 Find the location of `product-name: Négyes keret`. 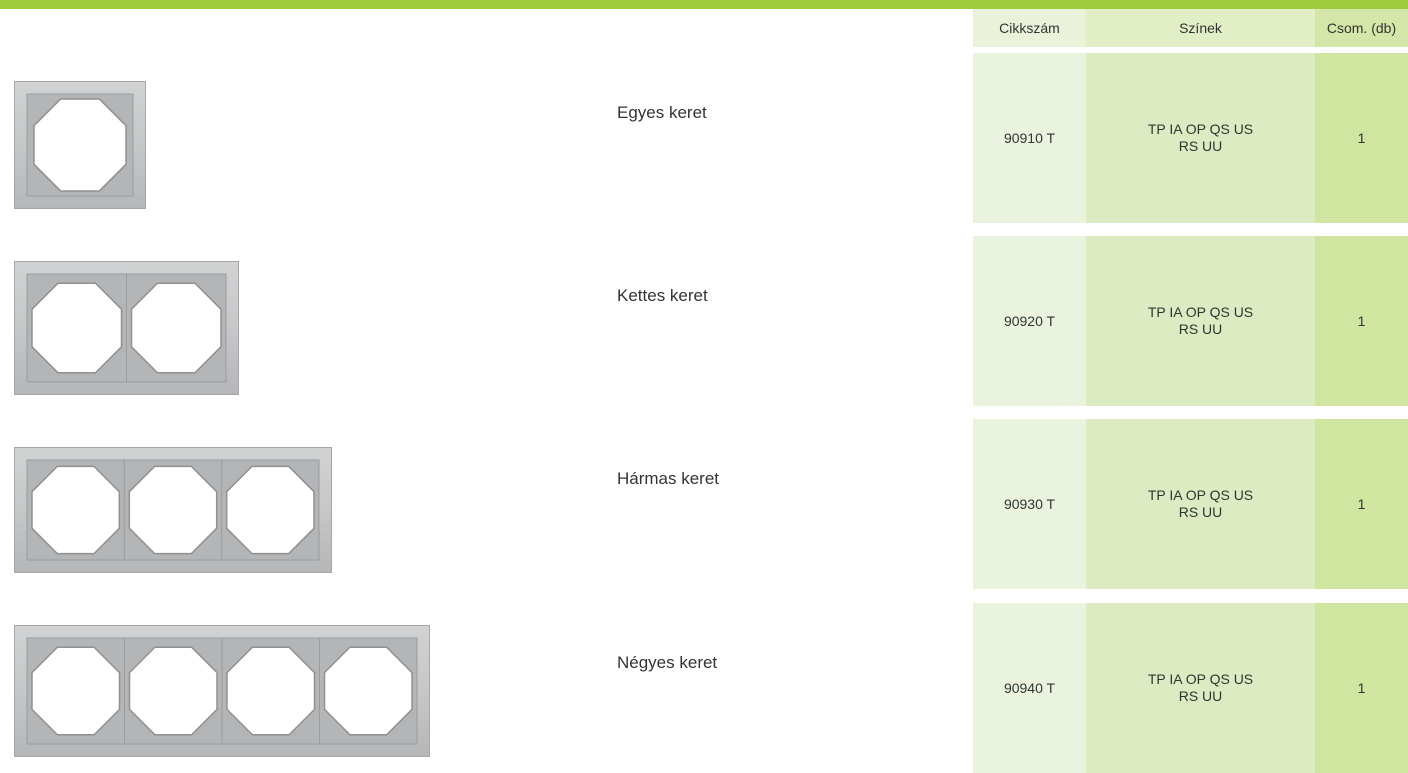

product-name: Négyes keret is located at coordinates (667, 662).